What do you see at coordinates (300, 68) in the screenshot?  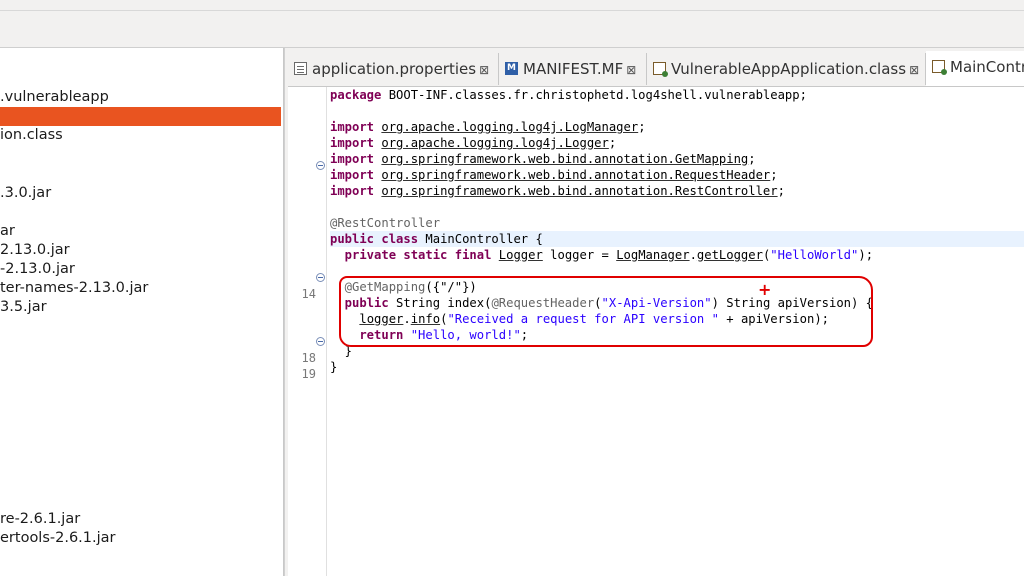 I see `properties-file-icon` at bounding box center [300, 68].